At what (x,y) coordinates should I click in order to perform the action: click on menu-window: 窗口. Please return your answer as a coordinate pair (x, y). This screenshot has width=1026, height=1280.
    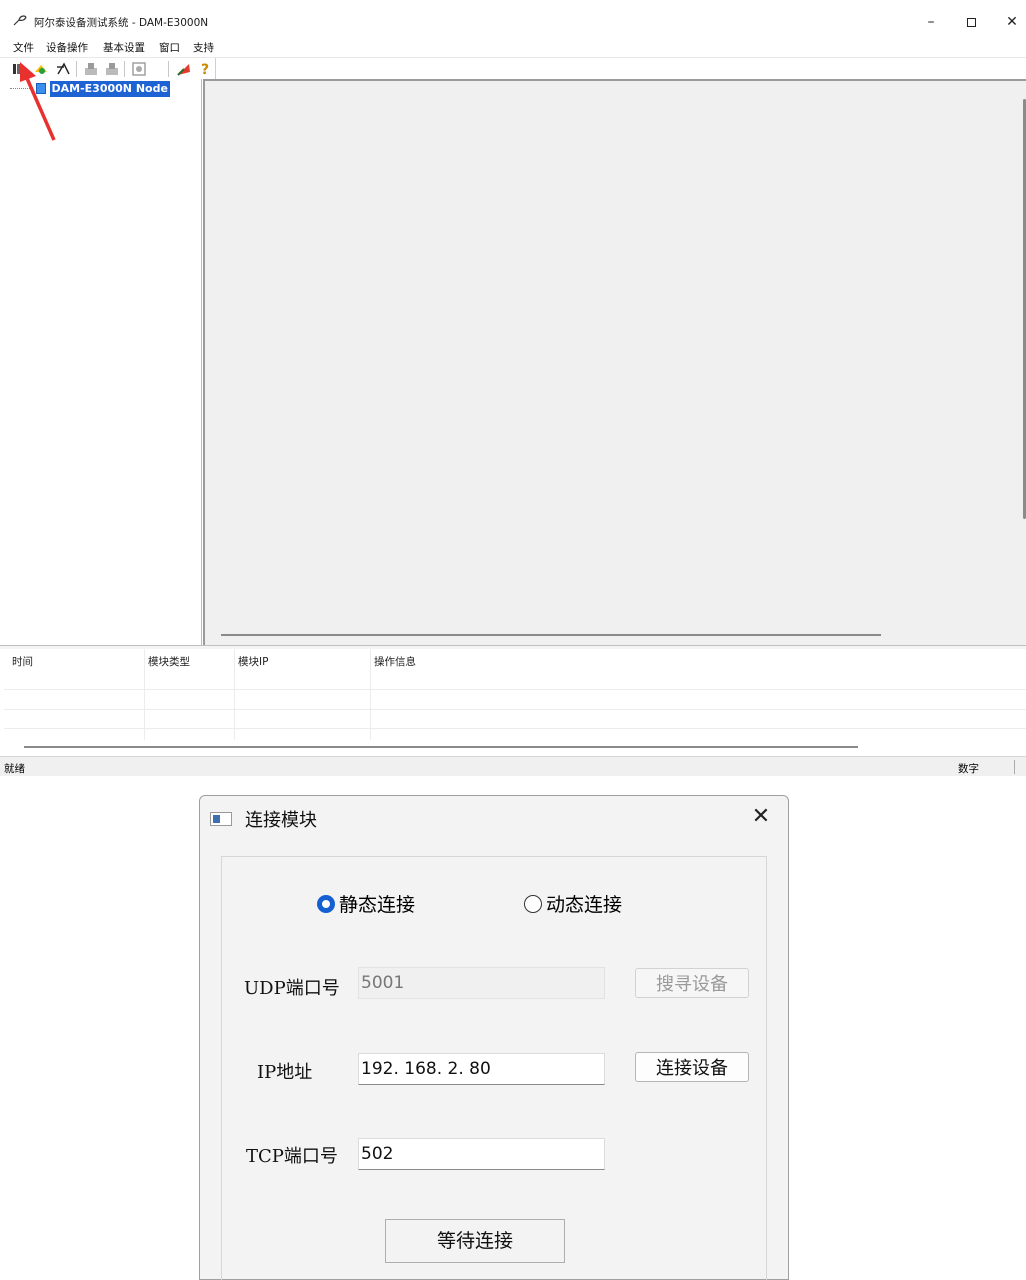
    Looking at the image, I should click on (169, 47).